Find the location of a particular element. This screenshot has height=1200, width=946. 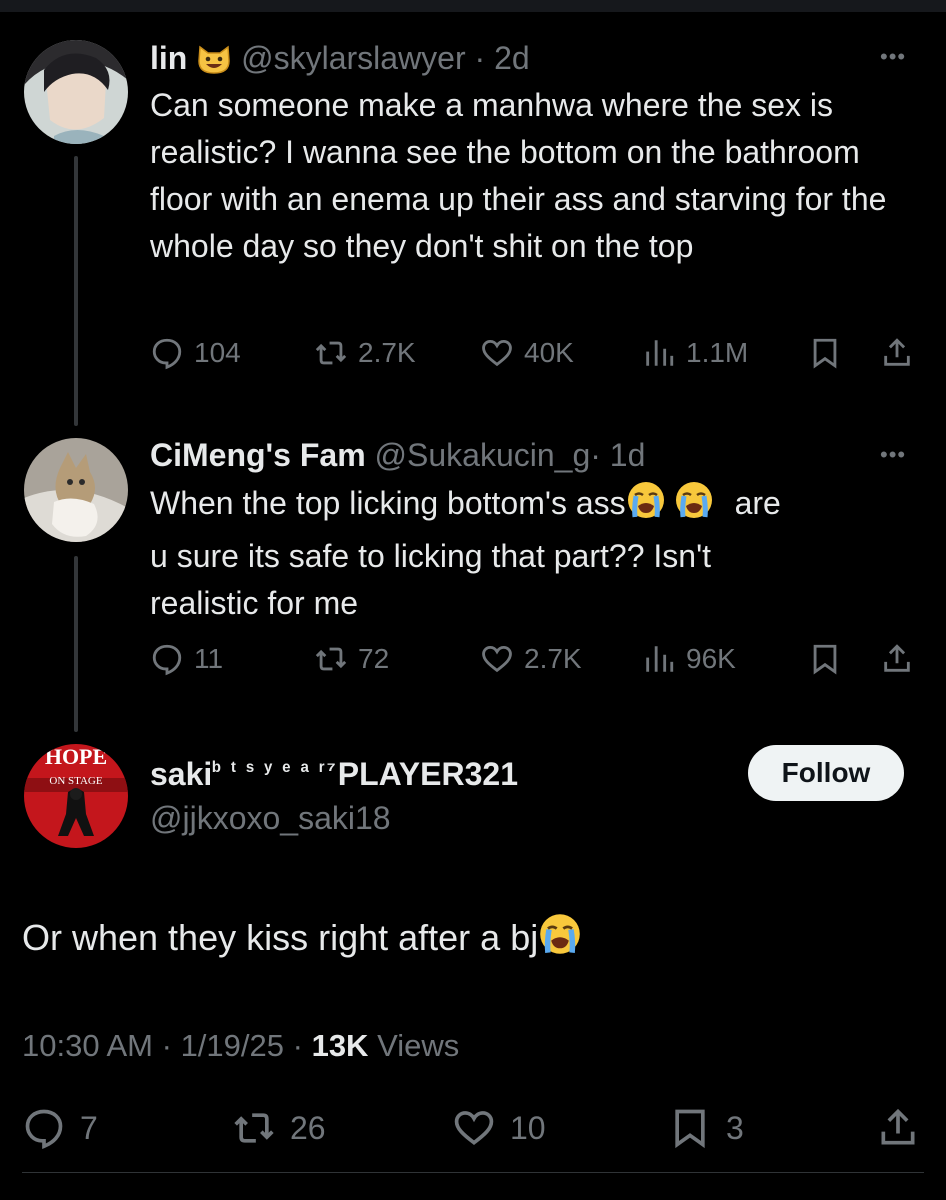

tweet2-share-button is located at coordinates (902, 659).